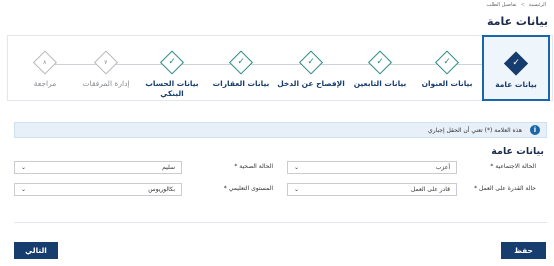 The image size is (554, 266). What do you see at coordinates (517, 21) in the screenshot?
I see `page-title: بيانات عامة` at bounding box center [517, 21].